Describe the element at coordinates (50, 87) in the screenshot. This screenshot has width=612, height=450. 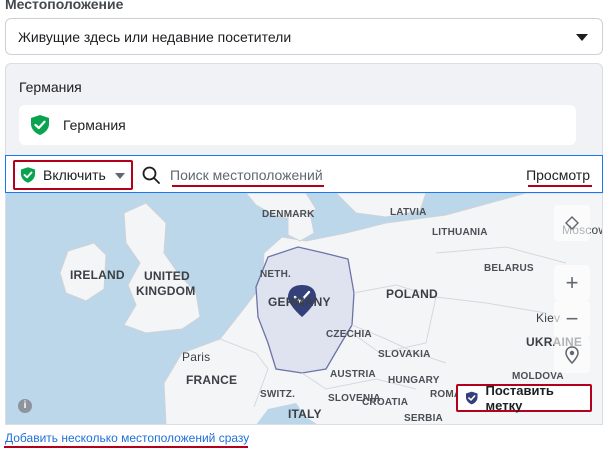
I see `location-group-label: Германия` at that location.